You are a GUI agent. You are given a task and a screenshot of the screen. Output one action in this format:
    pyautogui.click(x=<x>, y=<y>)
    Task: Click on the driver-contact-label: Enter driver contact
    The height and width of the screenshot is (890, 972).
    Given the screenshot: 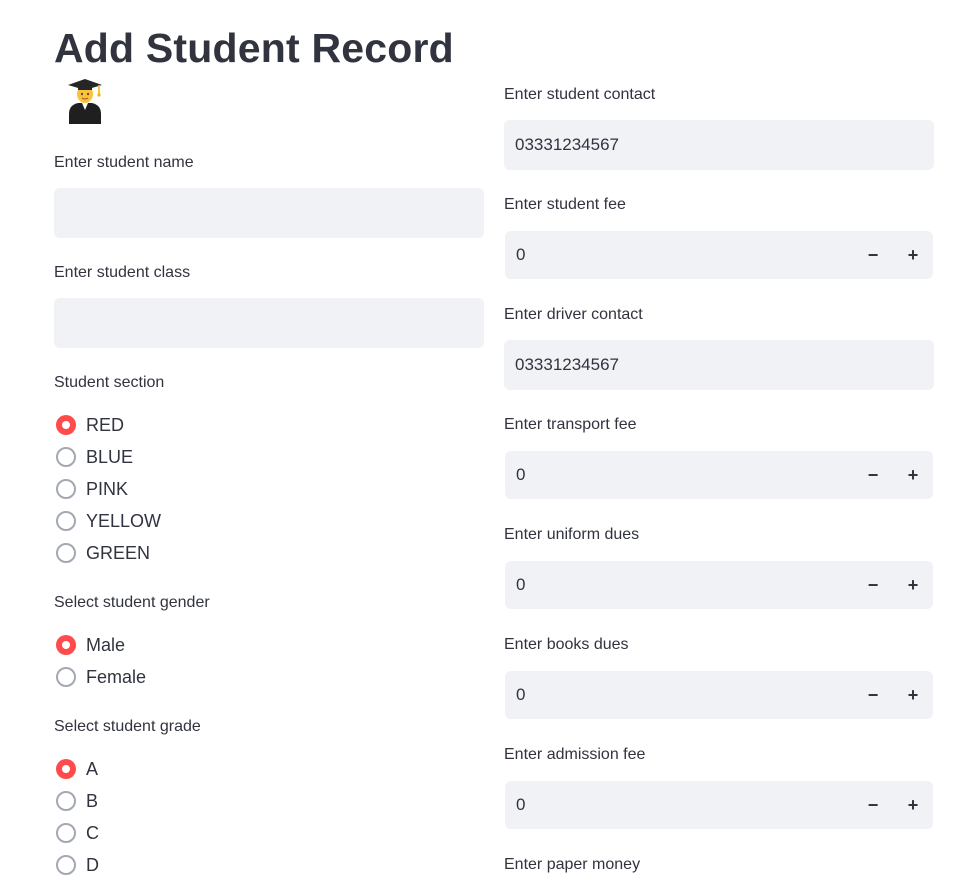 What is the action you would take?
    pyautogui.click(x=573, y=314)
    